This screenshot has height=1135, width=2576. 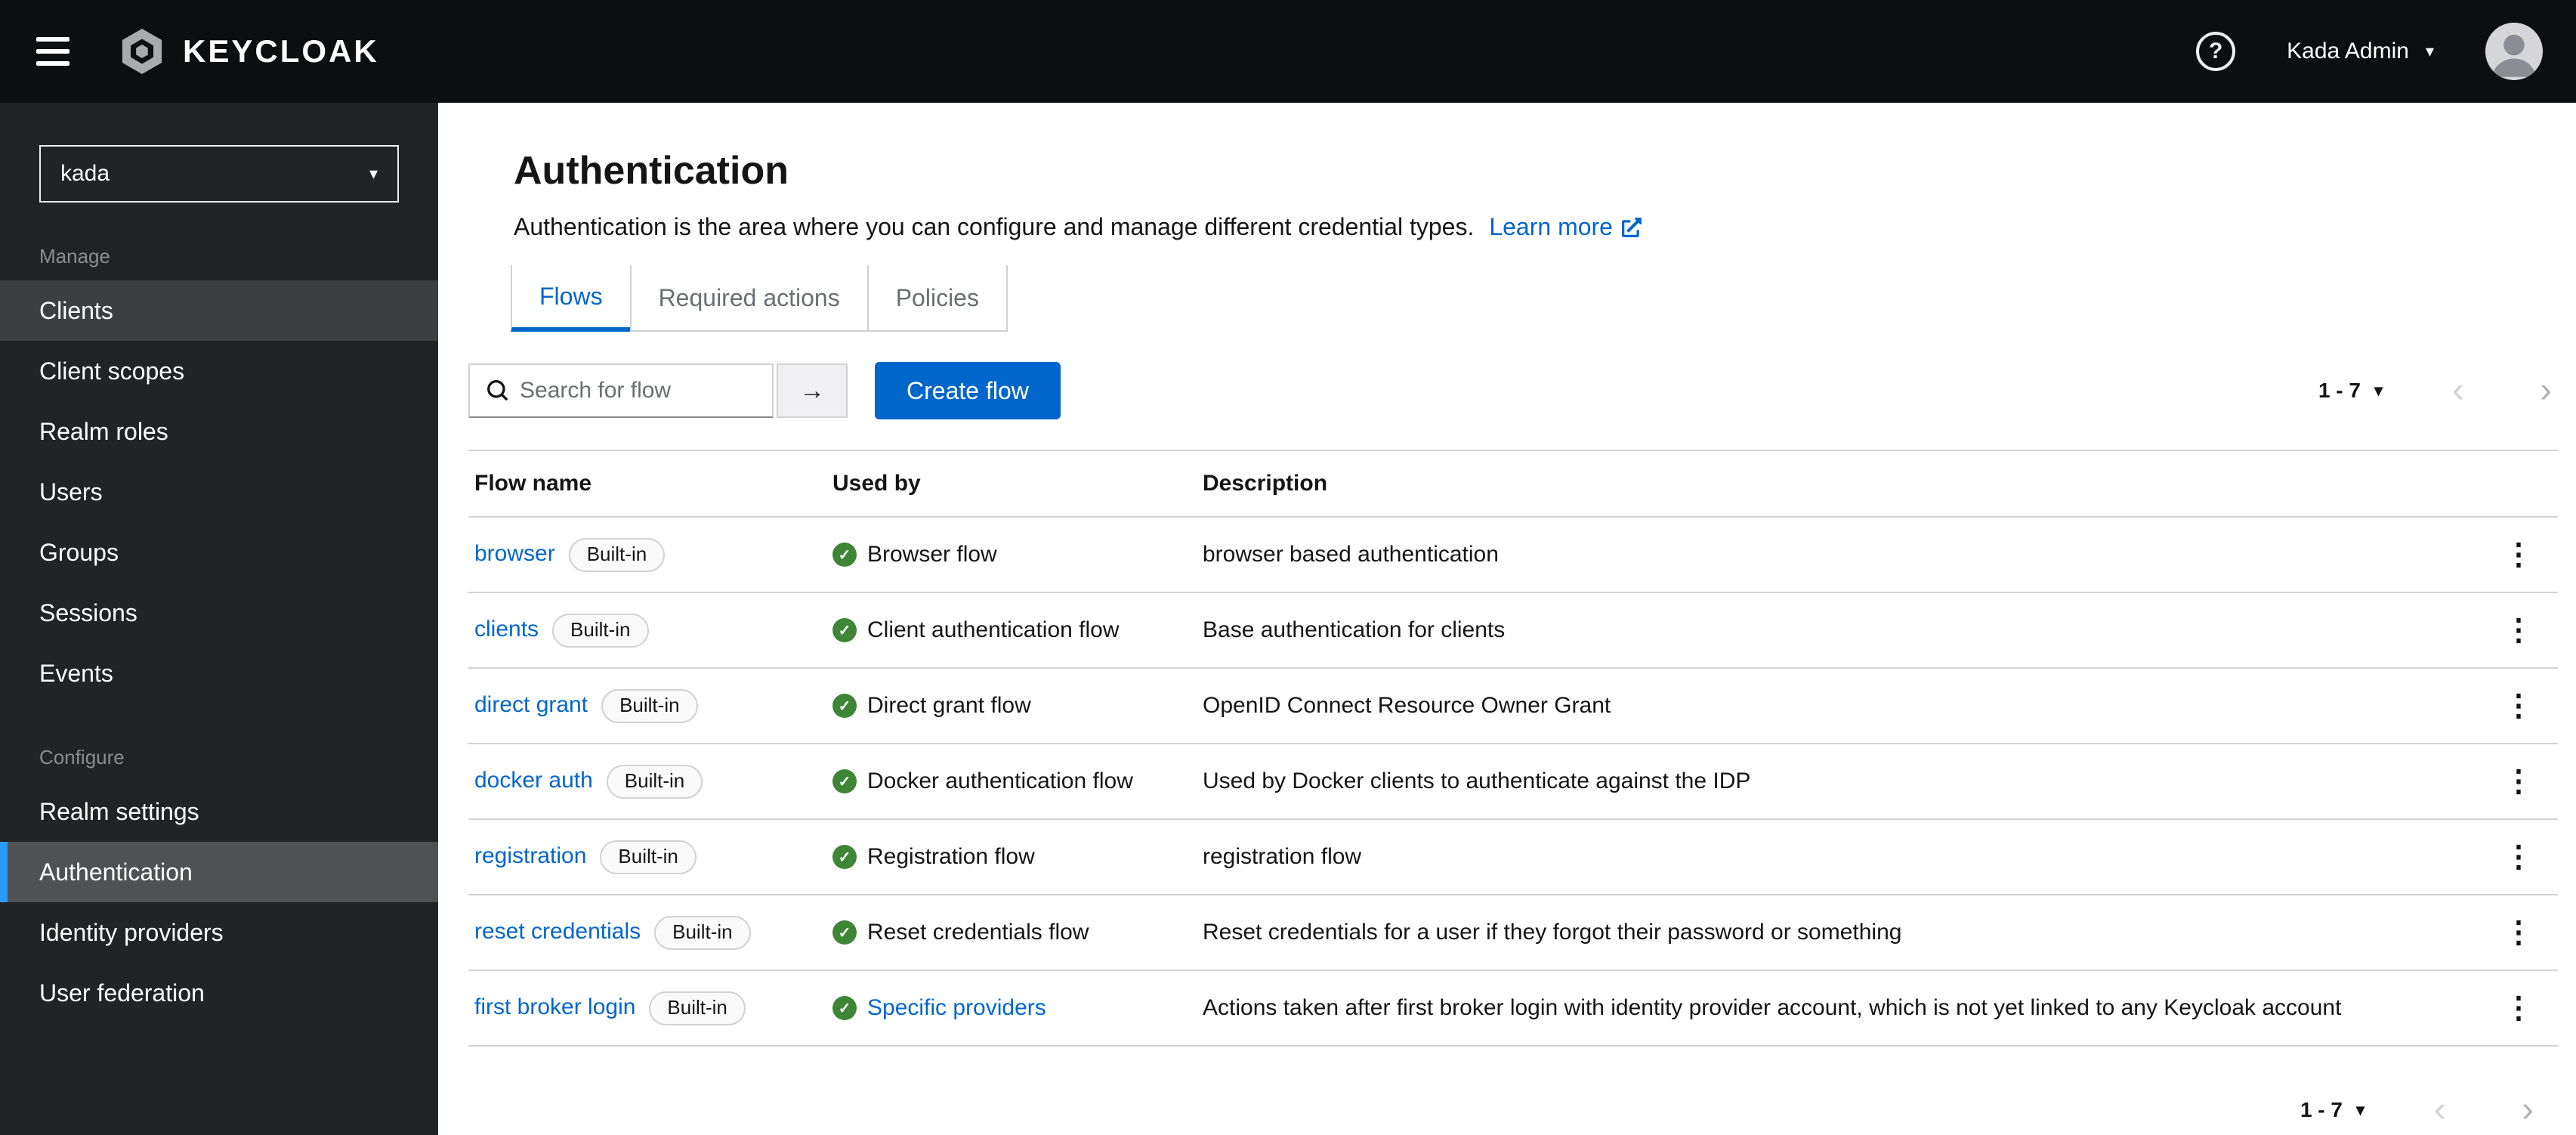 I want to click on flow-link: docker auth, so click(x=533, y=780).